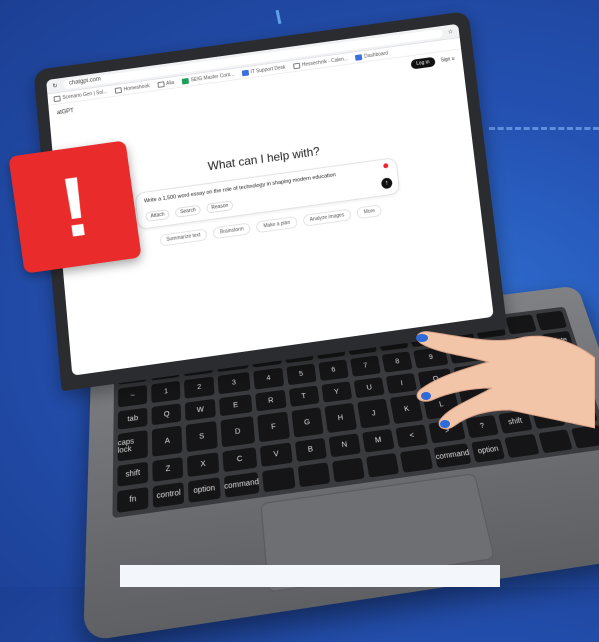 The width and height of the screenshot is (599, 642). I want to click on hand, so click(497, 378).